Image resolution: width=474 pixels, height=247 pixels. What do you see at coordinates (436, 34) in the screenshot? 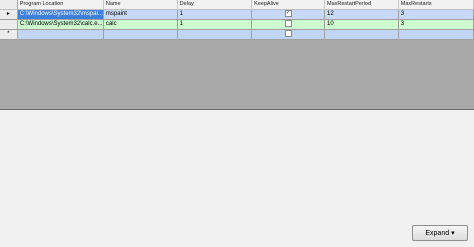
I see `max-restarts-cell` at bounding box center [436, 34].